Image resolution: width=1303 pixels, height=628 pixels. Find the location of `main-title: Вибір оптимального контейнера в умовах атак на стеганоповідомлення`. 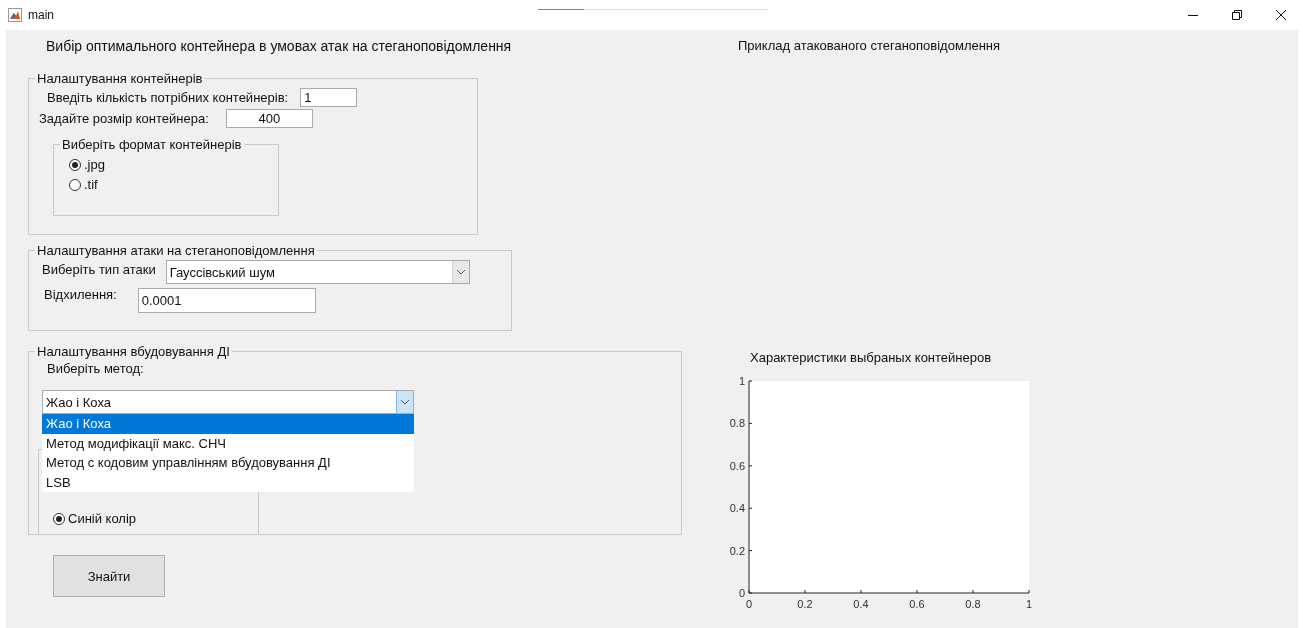

main-title: Вибір оптимального контейнера в умовах атак на стеганоповідомлення is located at coordinates (279, 46).